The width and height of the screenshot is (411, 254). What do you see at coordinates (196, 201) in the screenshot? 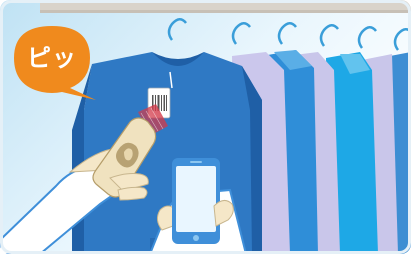
I see `smartphone-icon` at bounding box center [196, 201].